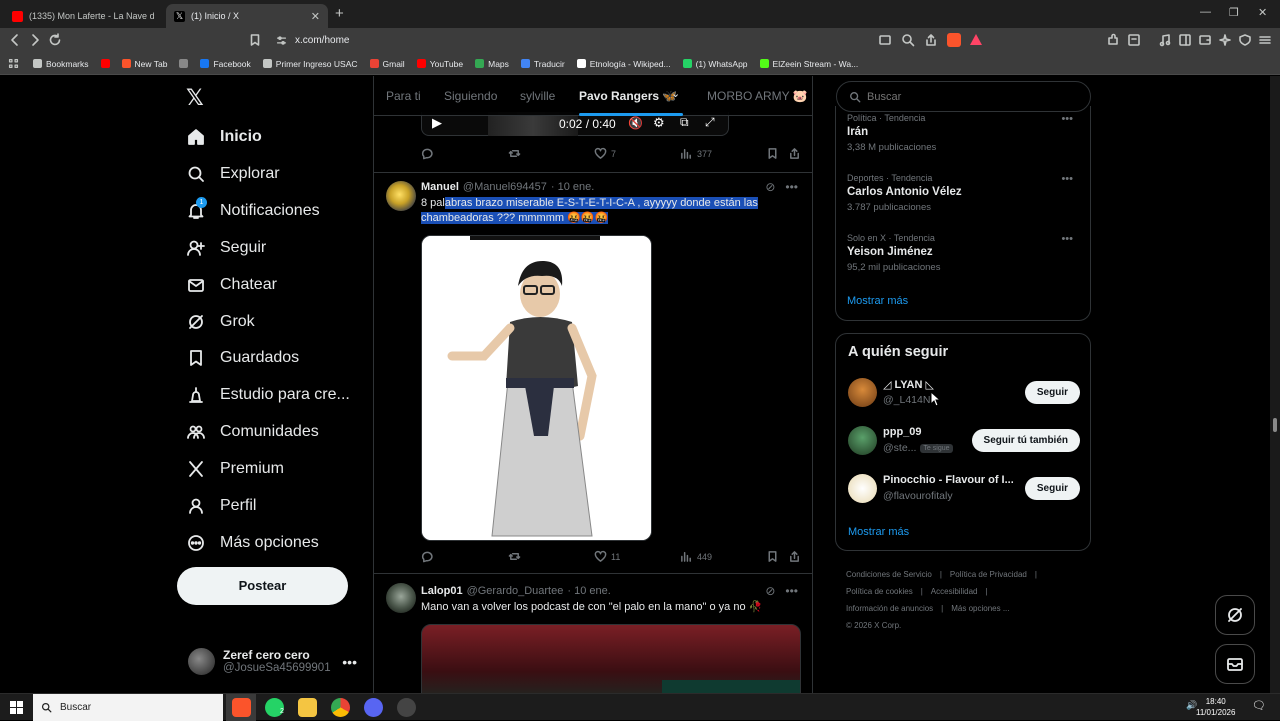 This screenshot has width=1280, height=721. Describe the element at coordinates (696, 556) in the screenshot. I see `views-button: 449` at that location.